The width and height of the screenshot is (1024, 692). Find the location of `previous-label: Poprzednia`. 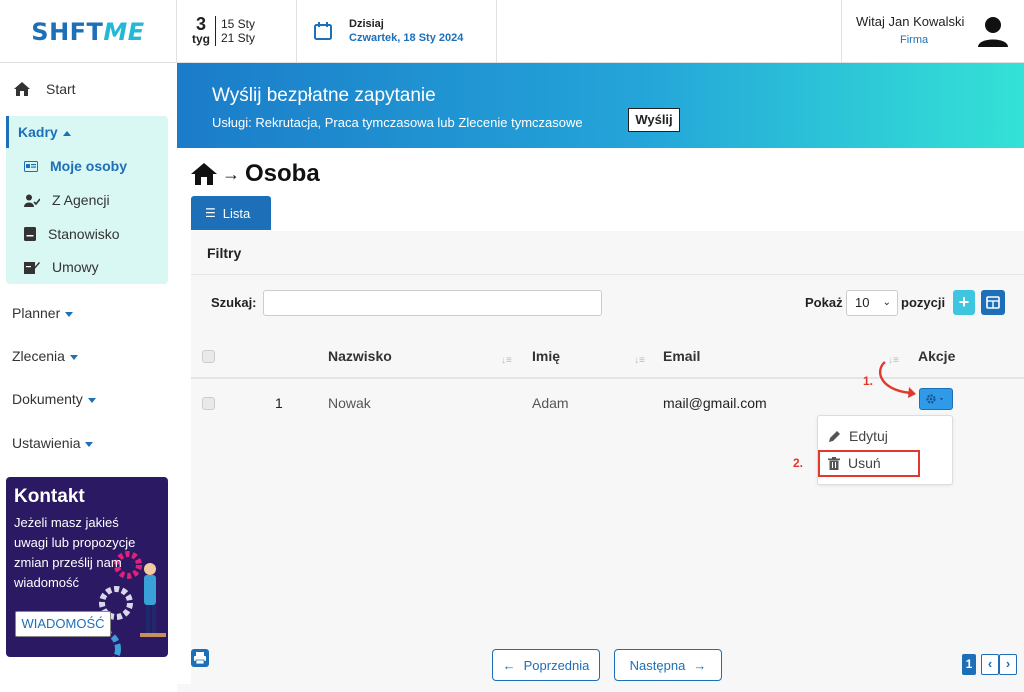

previous-label: Poprzednia is located at coordinates (556, 665).